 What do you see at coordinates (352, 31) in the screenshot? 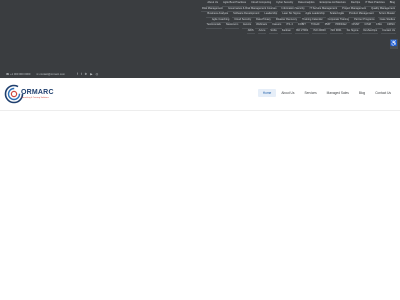
I see `mega-menu-link: Six Sigma` at bounding box center [352, 31].